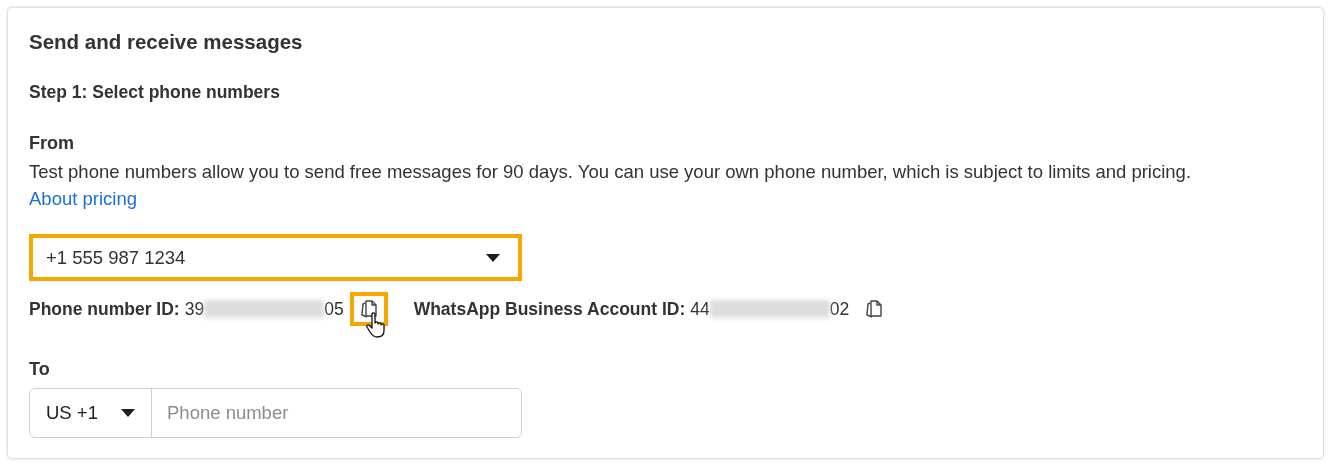 This screenshot has height=465, width=1332. Describe the element at coordinates (334, 309) in the screenshot. I see `id-value: 05` at that location.